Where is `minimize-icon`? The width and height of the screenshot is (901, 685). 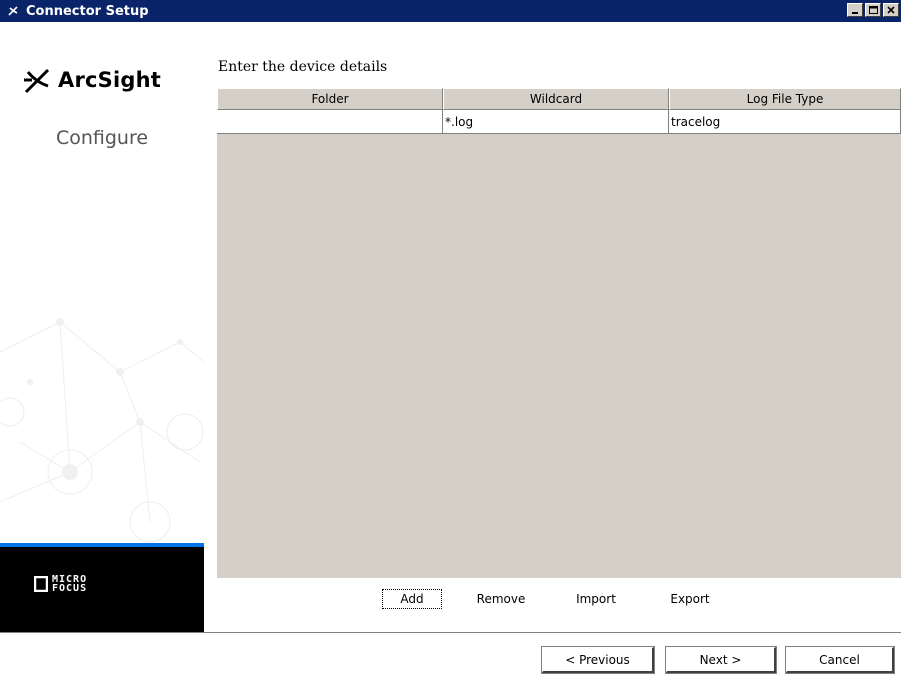 minimize-icon is located at coordinates (855, 13).